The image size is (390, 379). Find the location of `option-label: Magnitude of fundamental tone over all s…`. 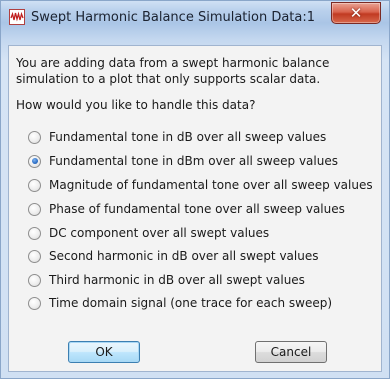

option-label: Magnitude of fundamental tone over all s… is located at coordinates (211, 185).